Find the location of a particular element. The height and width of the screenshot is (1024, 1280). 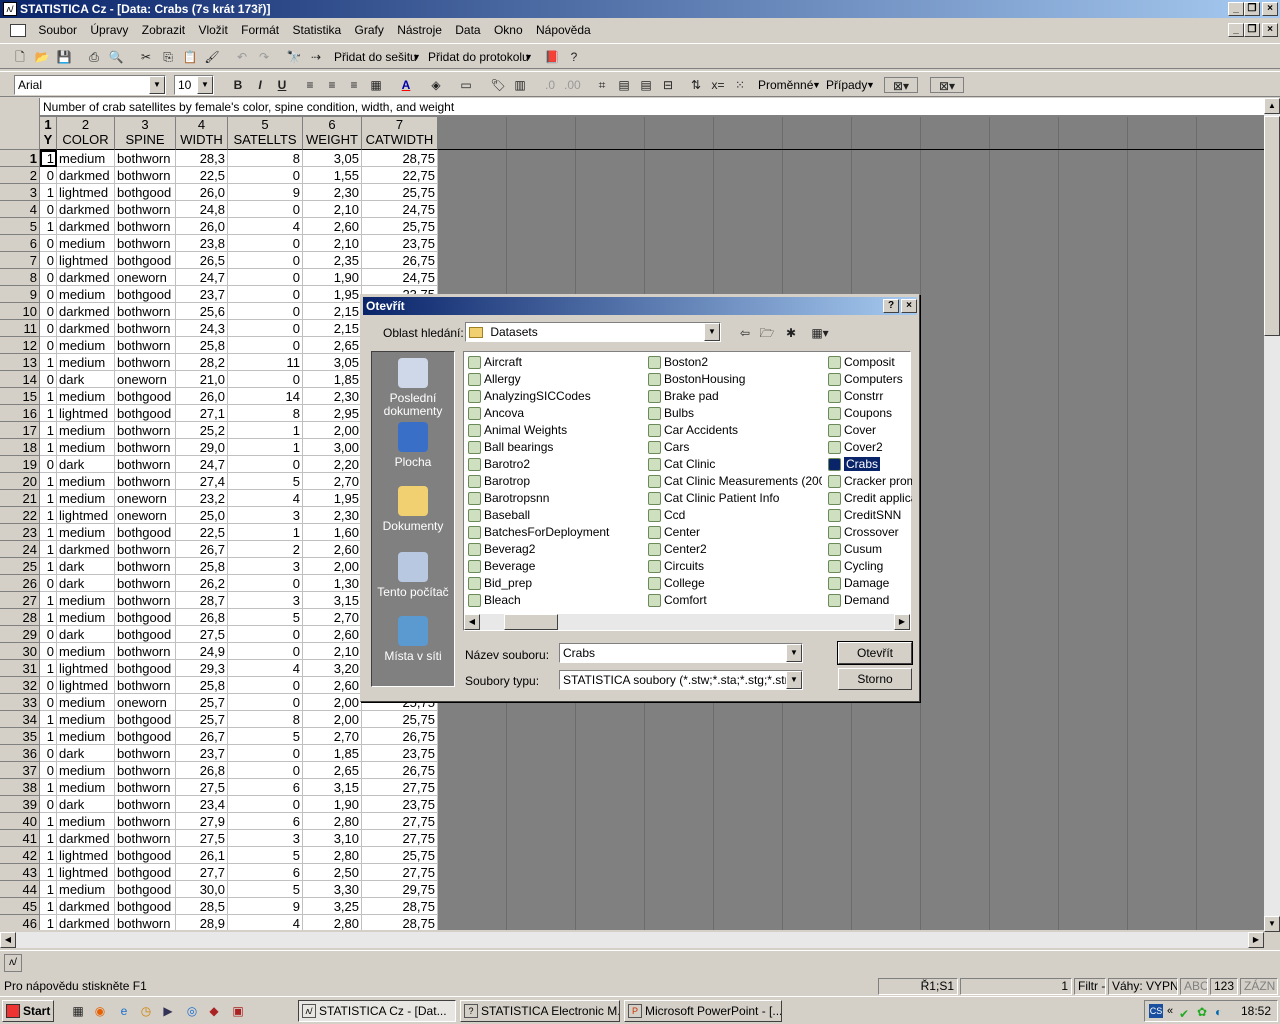

cases-menu: Případy is located at coordinates (846, 85).